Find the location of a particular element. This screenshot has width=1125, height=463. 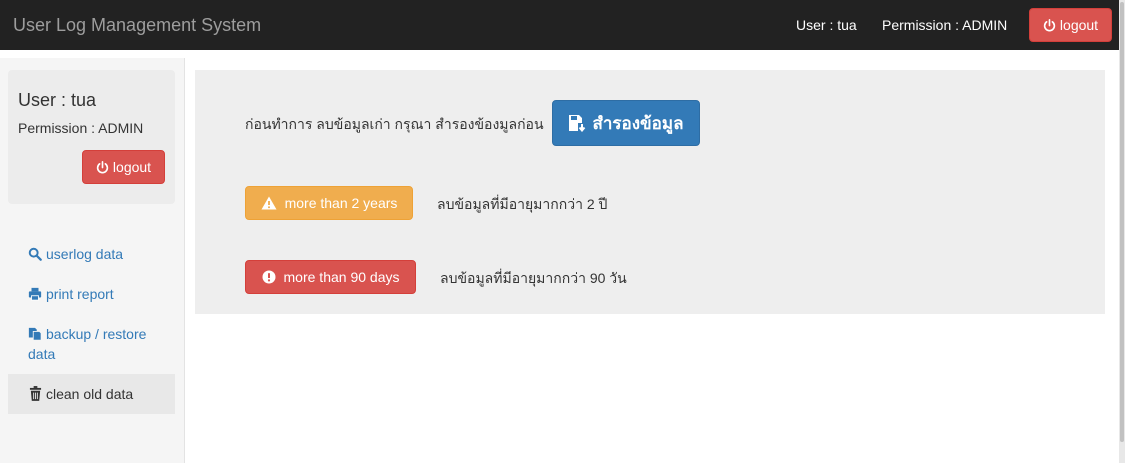

clean-older-than-90-days-button: more than 90 days is located at coordinates (330, 277).